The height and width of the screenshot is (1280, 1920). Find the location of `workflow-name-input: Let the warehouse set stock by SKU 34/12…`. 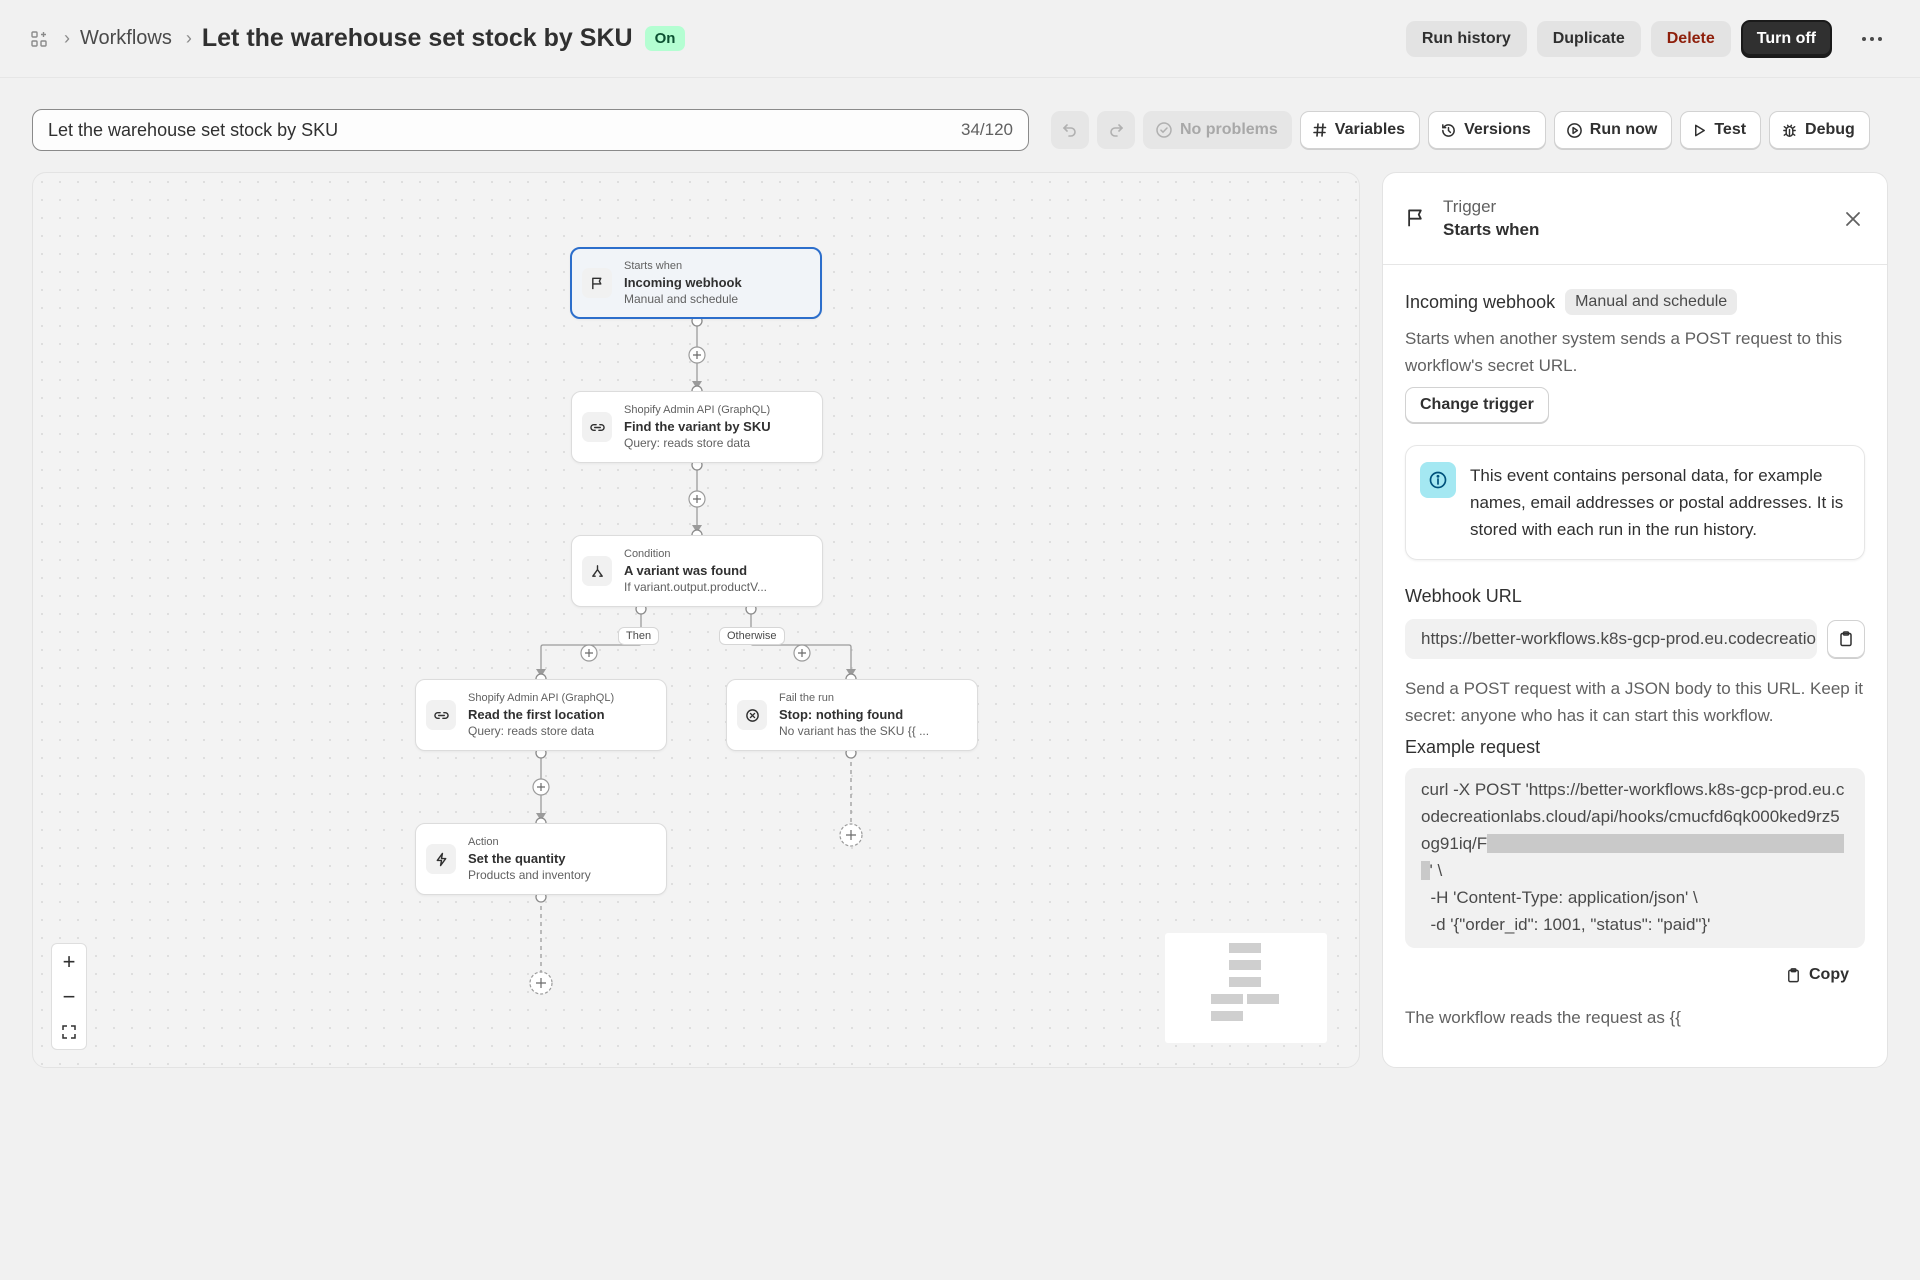

workflow-name-input: Let the warehouse set stock by SKU 34/12… is located at coordinates (530, 130).